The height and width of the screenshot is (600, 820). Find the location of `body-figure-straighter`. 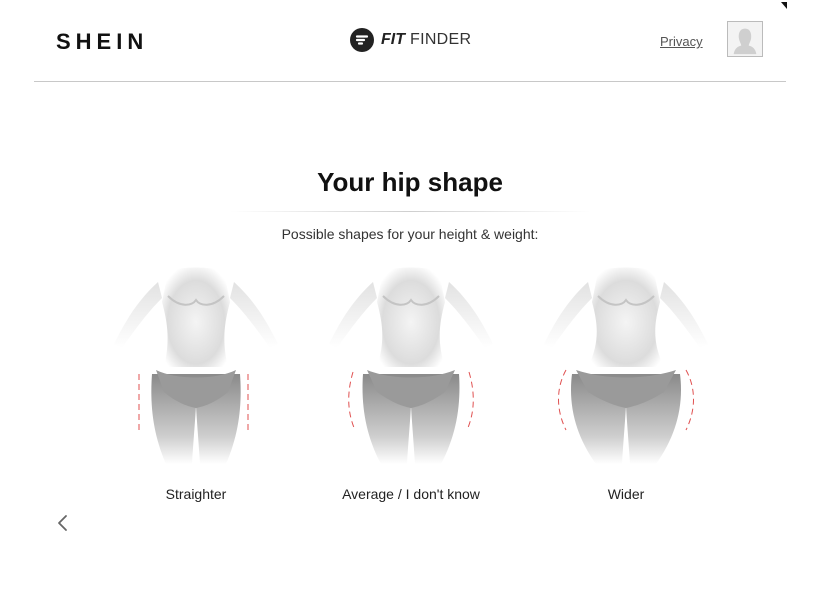

body-figure-straighter is located at coordinates (196, 365).